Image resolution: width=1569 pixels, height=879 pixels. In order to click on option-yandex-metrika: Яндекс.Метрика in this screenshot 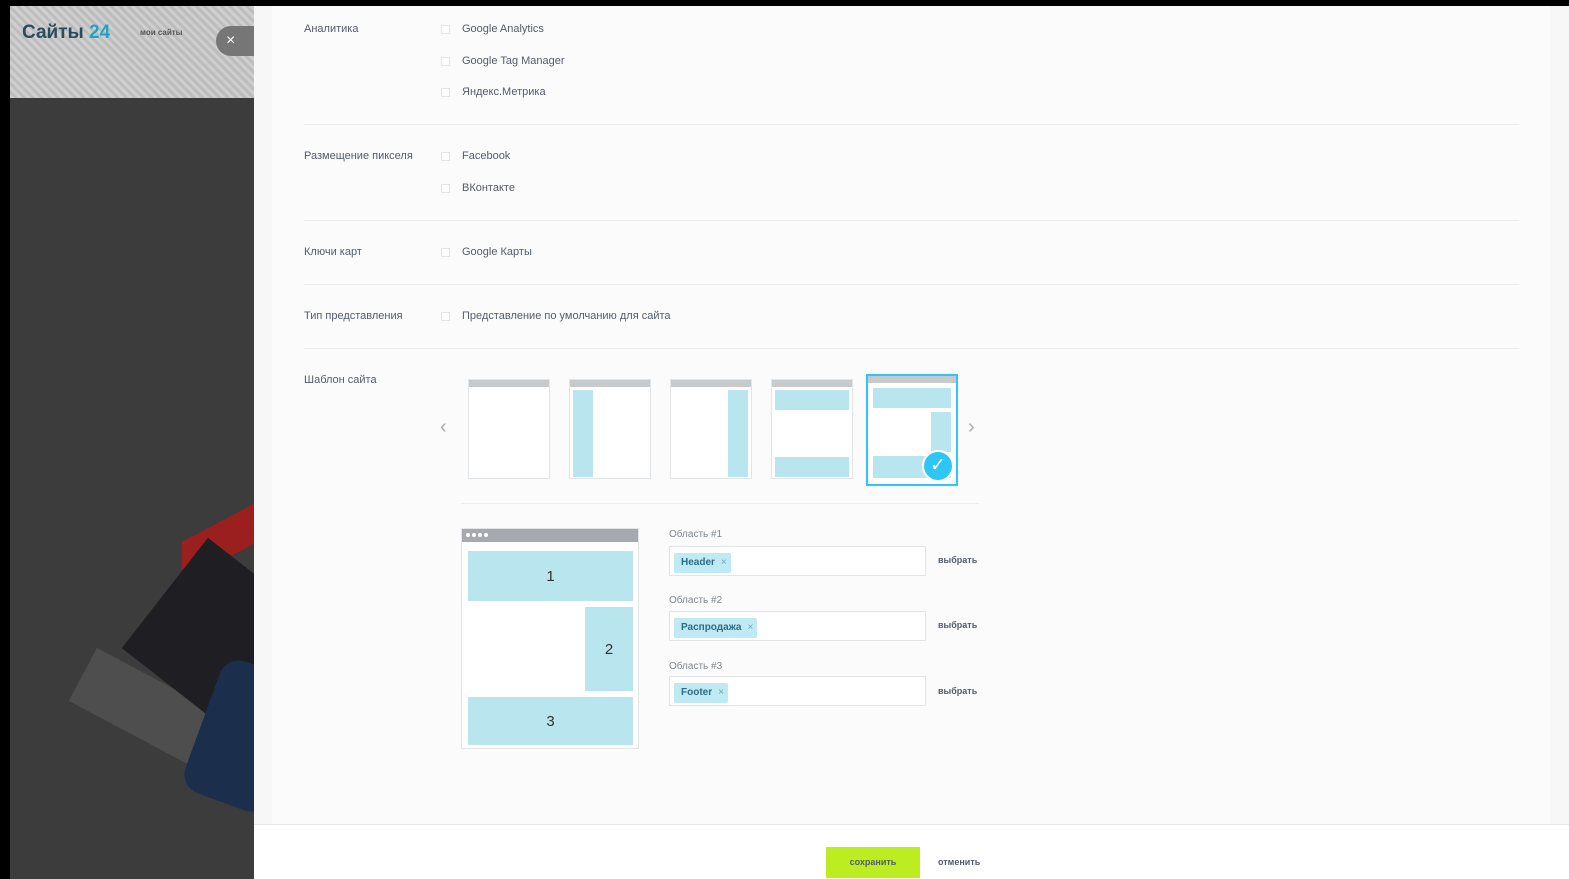, I will do `click(493, 92)`.